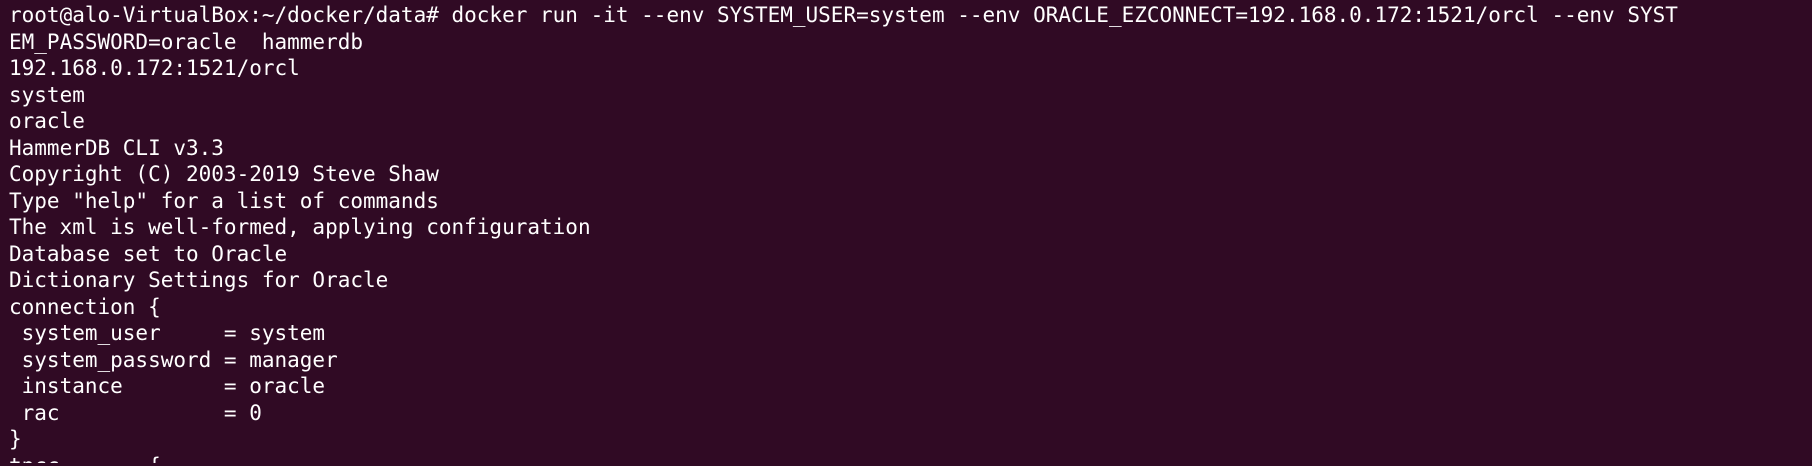  Describe the element at coordinates (173, 359) in the screenshot. I see `terminal-line-output: system_password = manager` at that location.